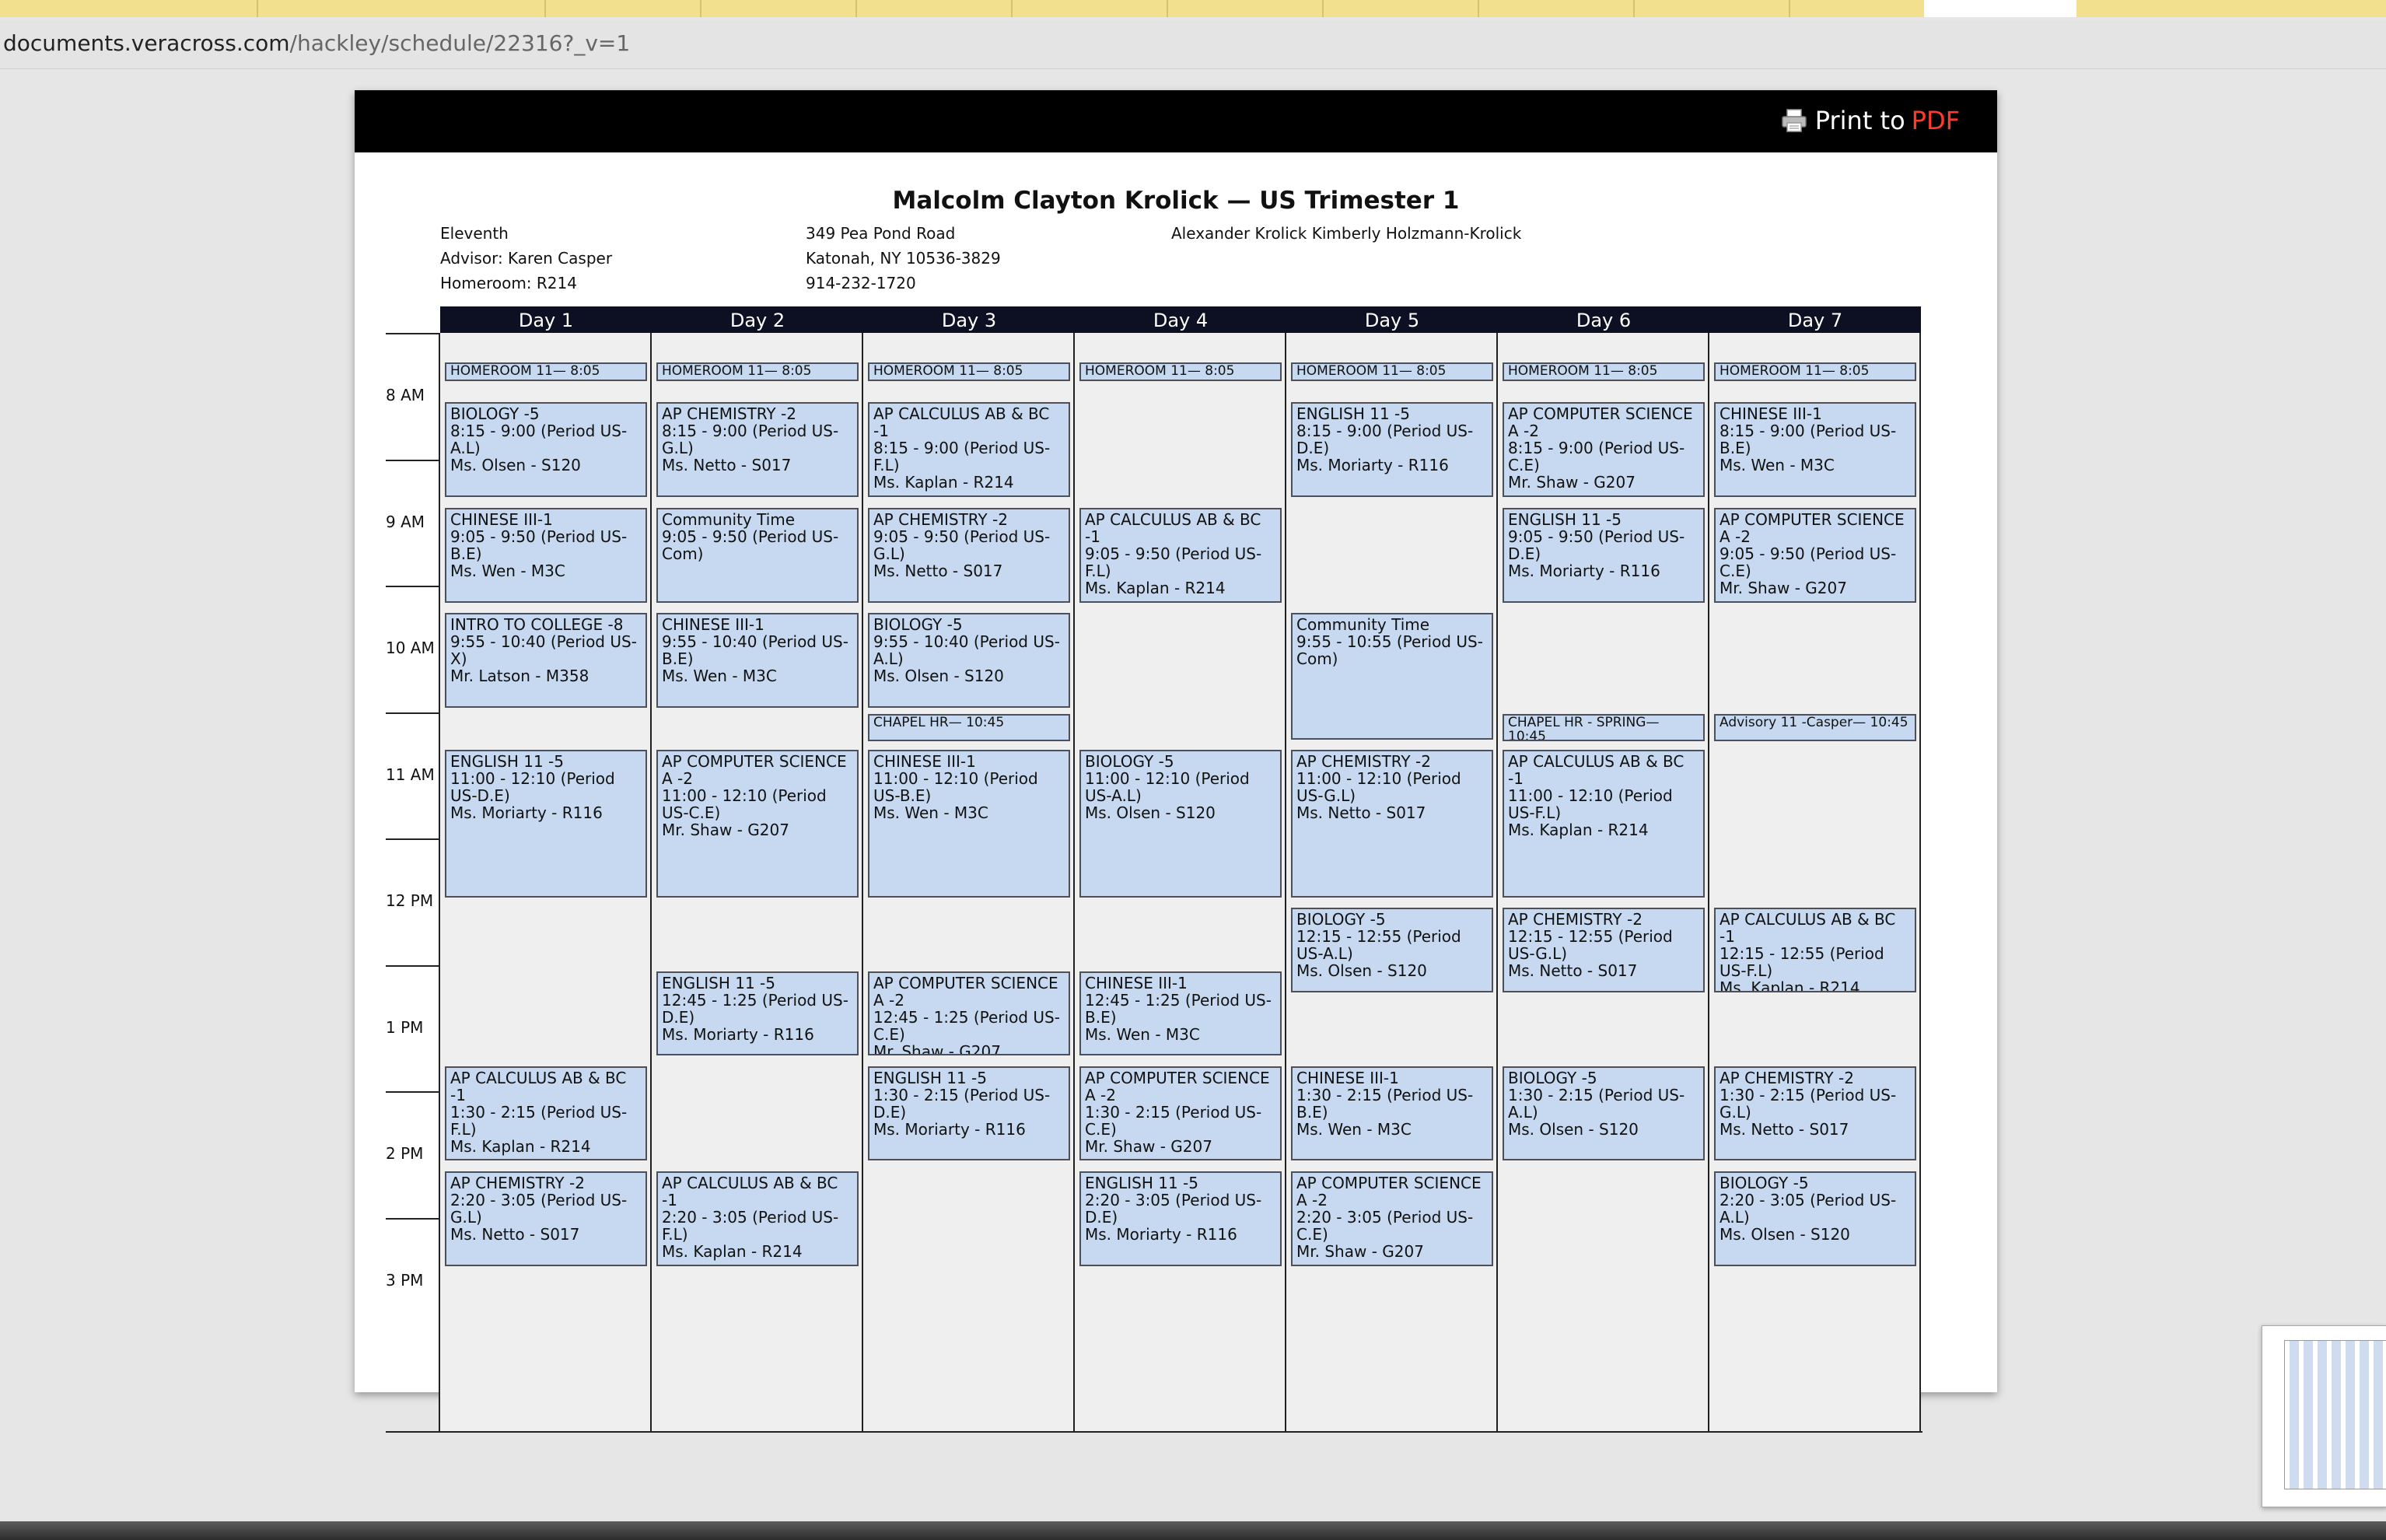 Image resolution: width=2386 pixels, height=1540 pixels. Describe the element at coordinates (405, 522) in the screenshot. I see `time-label: 9 AM` at that location.